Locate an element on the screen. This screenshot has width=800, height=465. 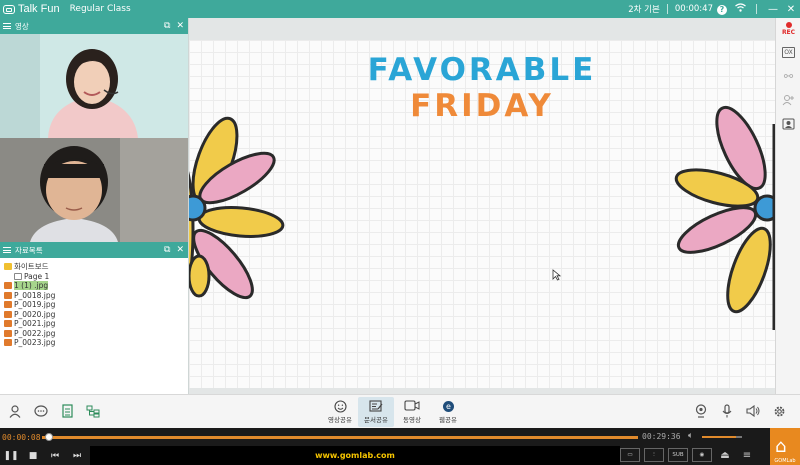
capture-icon: ◉ is located at coordinates (702, 455).